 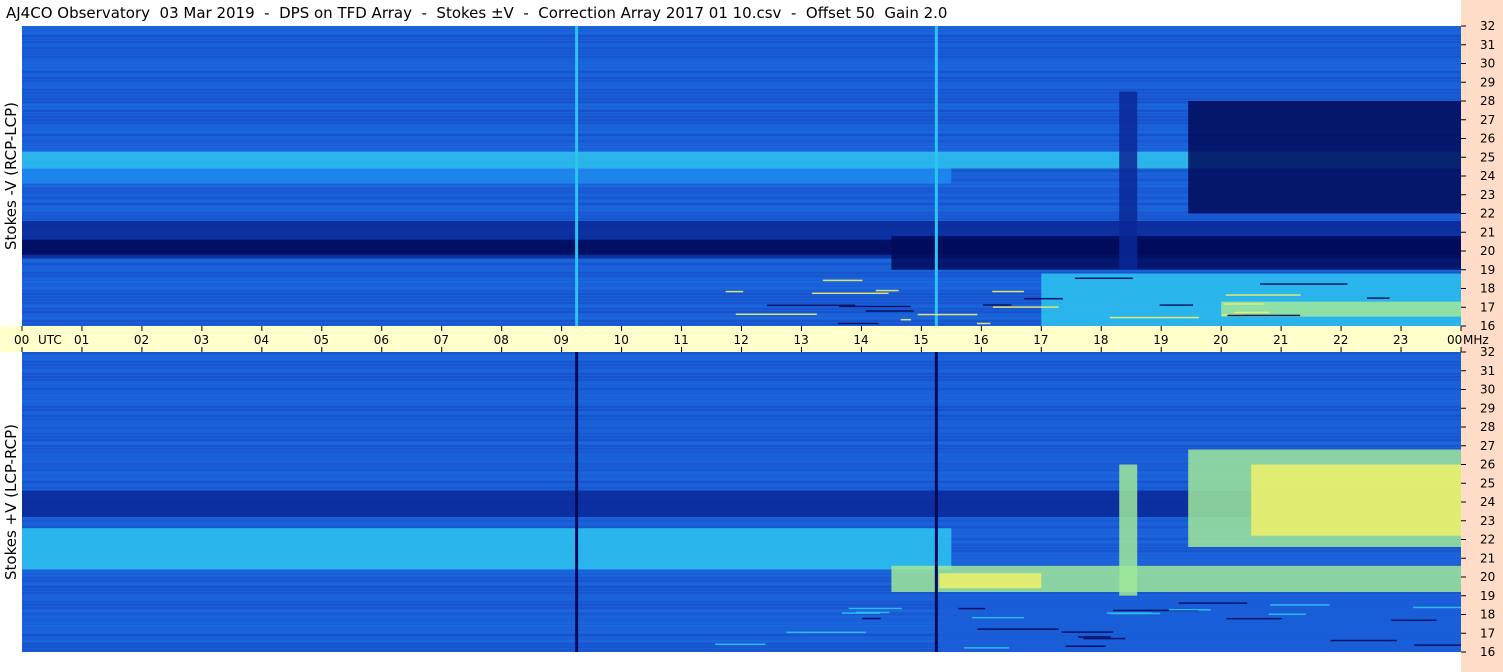 What do you see at coordinates (1487, 502) in the screenshot?
I see `bottom-freq-tick-label: 24` at bounding box center [1487, 502].